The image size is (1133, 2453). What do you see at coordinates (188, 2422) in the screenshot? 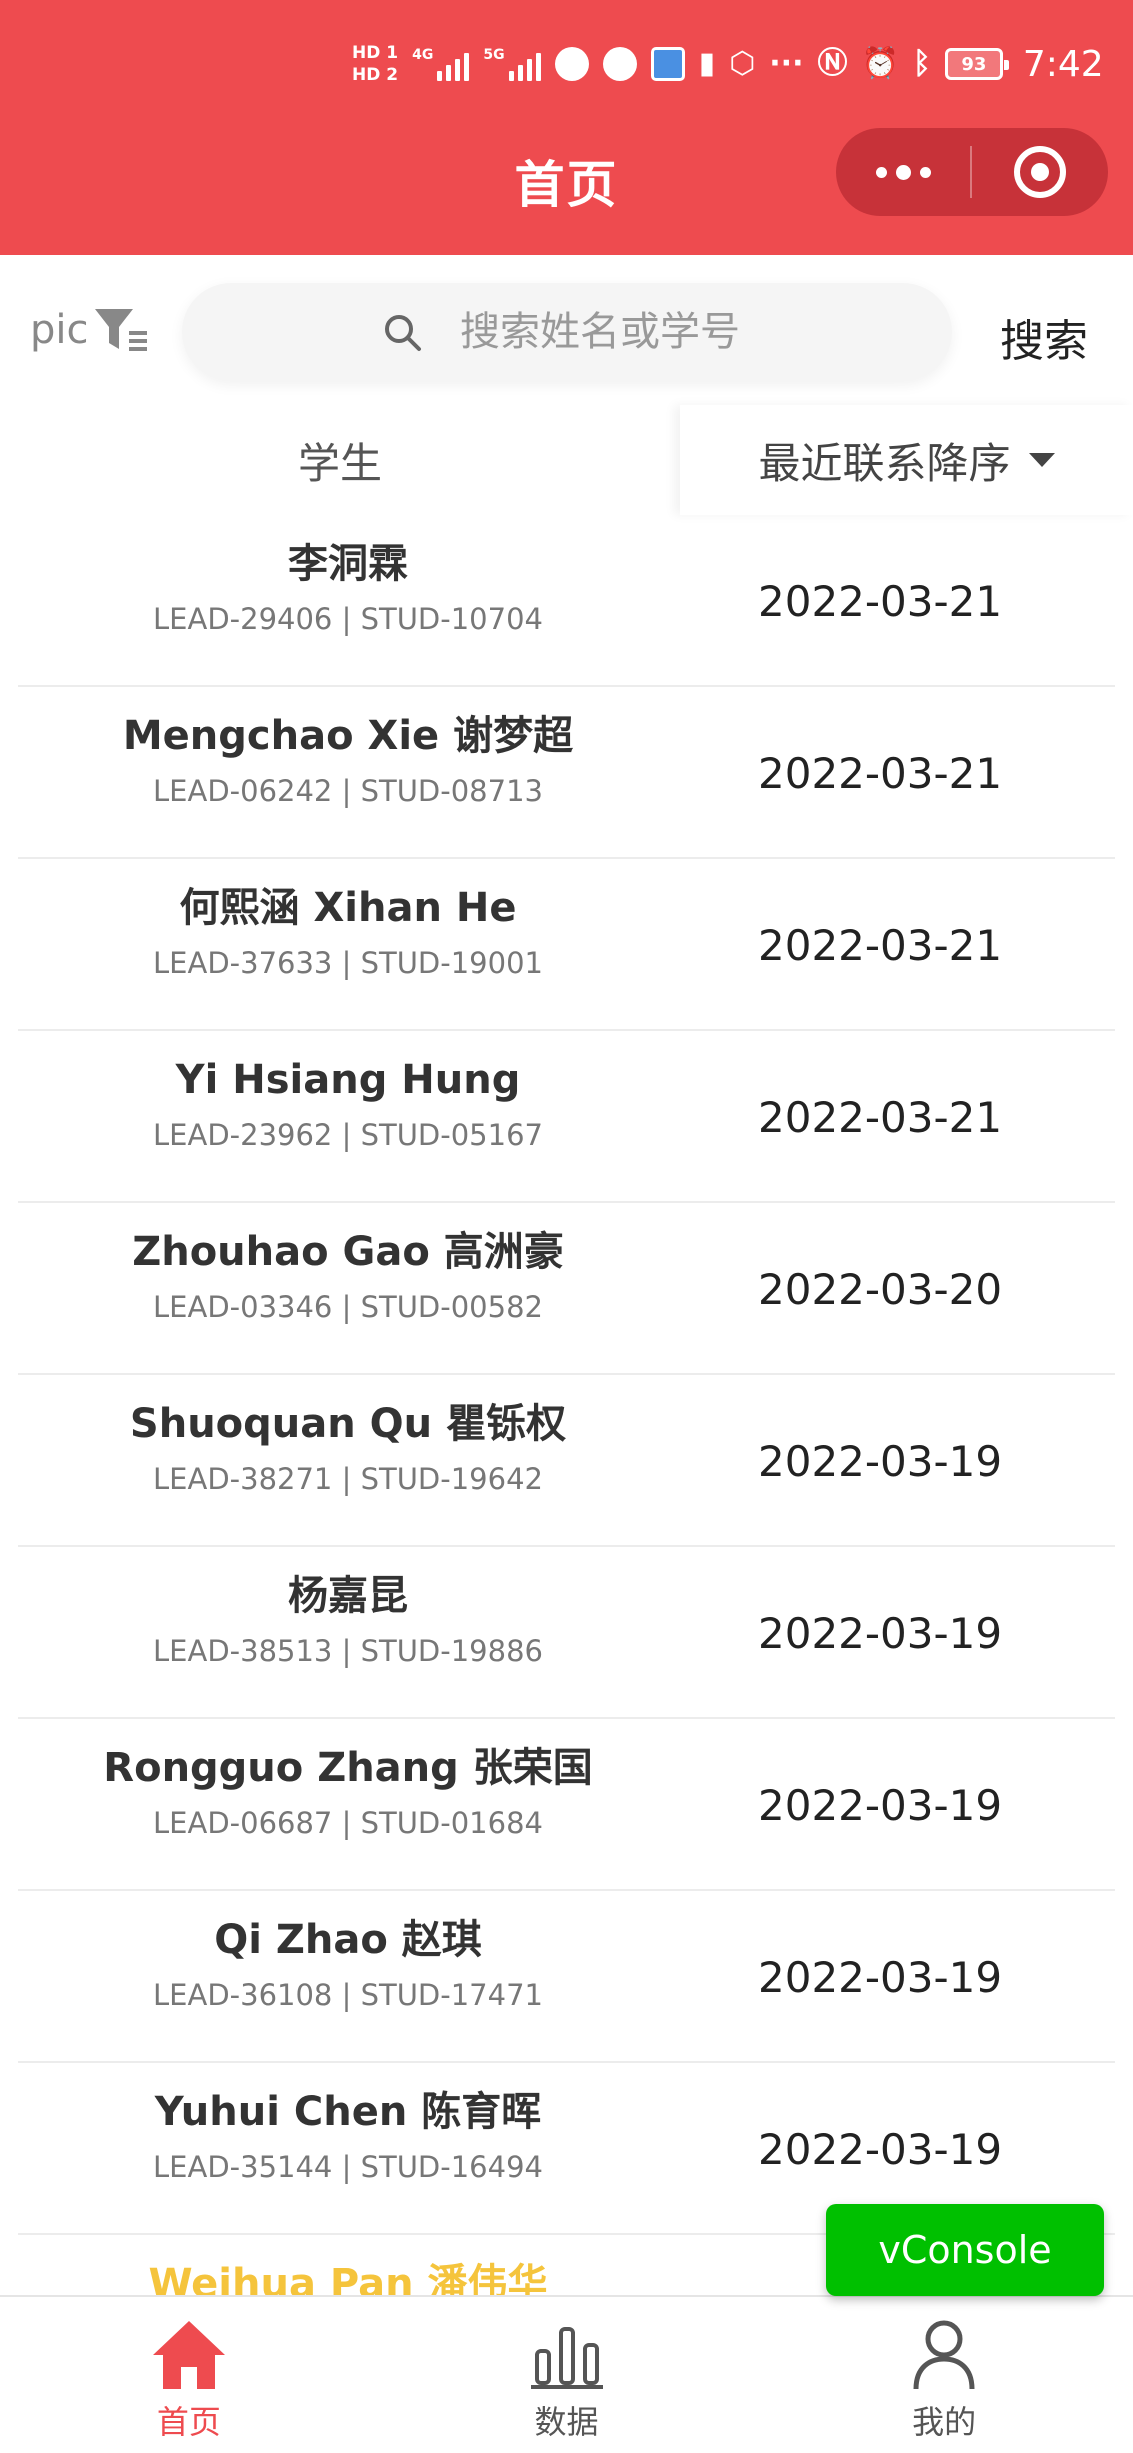
I see `tab-home-label: 首页` at bounding box center [188, 2422].